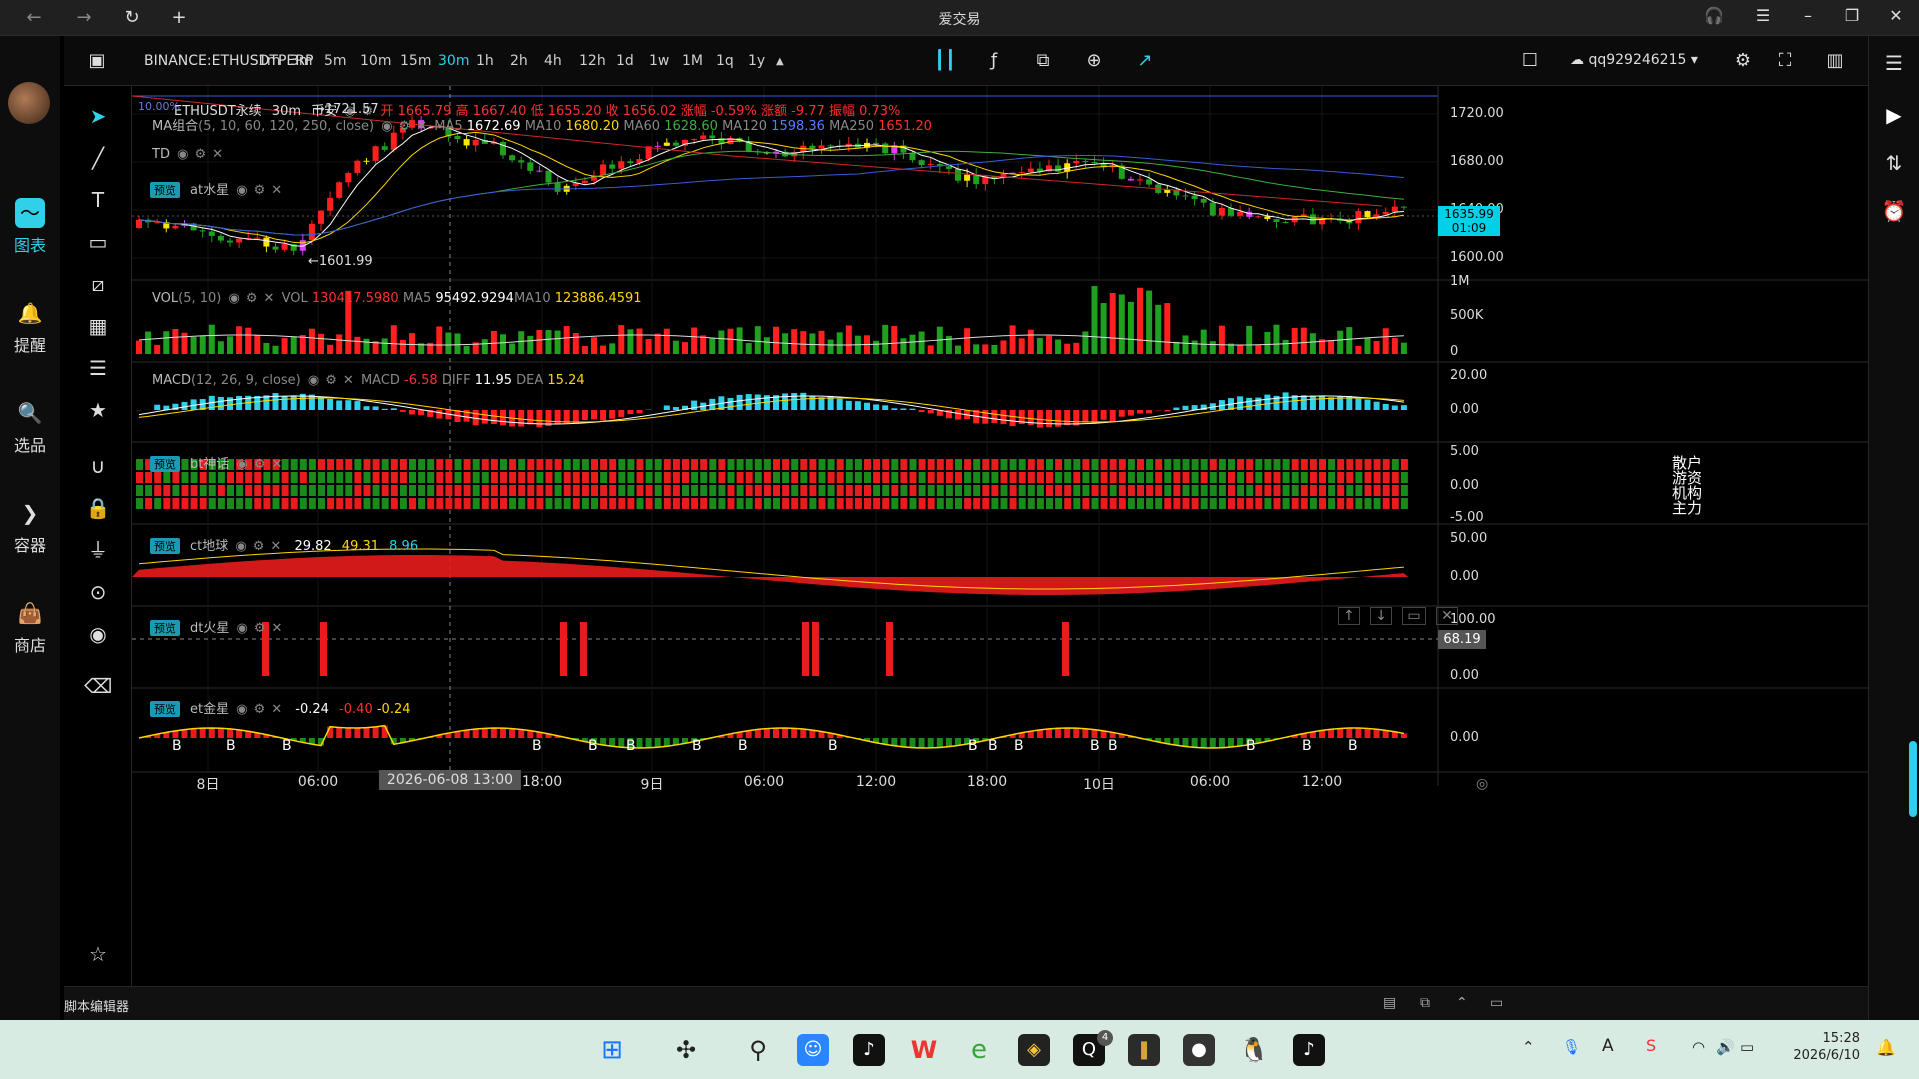 This screenshot has width=1919, height=1079. Describe the element at coordinates (1254, 1050) in the screenshot. I see `qq-penguin-icon: 🐧` at that location.